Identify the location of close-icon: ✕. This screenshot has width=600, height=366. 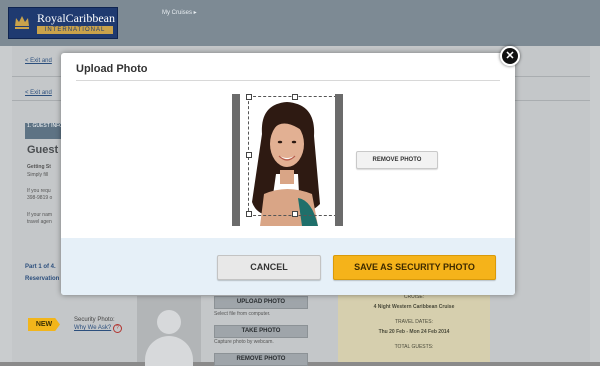
(510, 56).